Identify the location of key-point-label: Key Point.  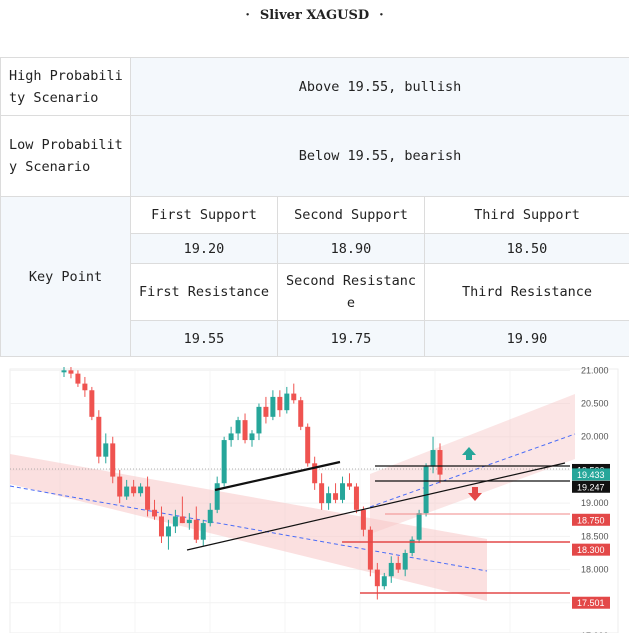
(65, 276).